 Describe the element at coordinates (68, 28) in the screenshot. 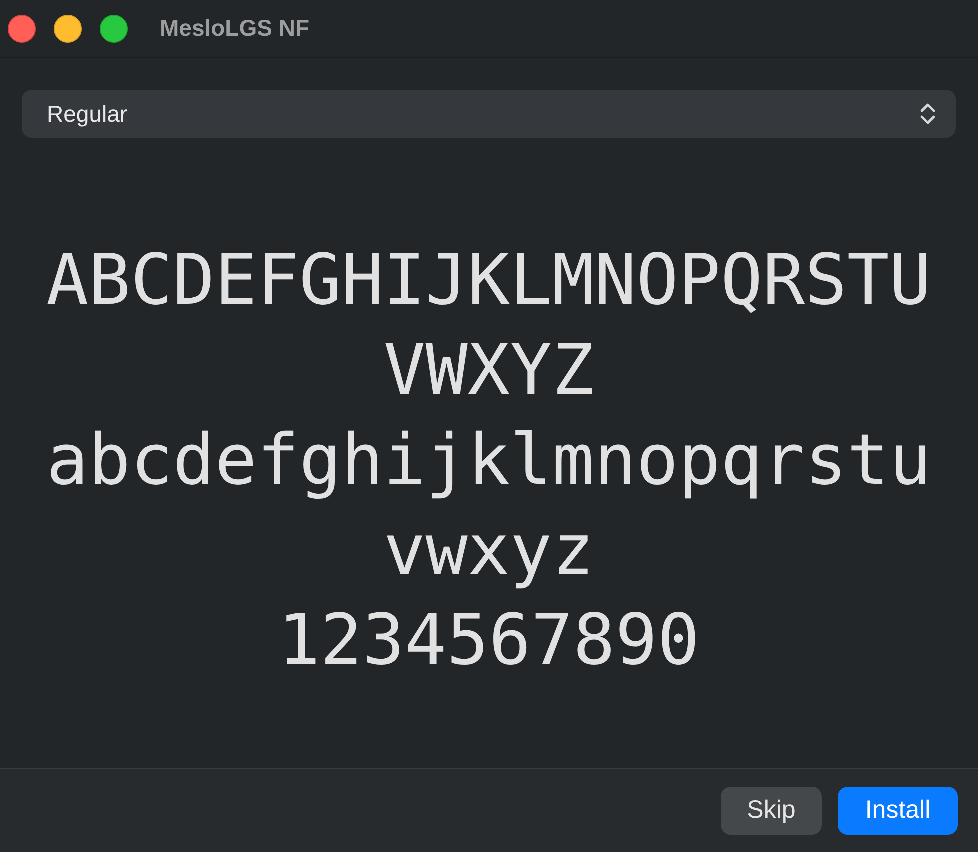

I see `minimize-icon` at that location.